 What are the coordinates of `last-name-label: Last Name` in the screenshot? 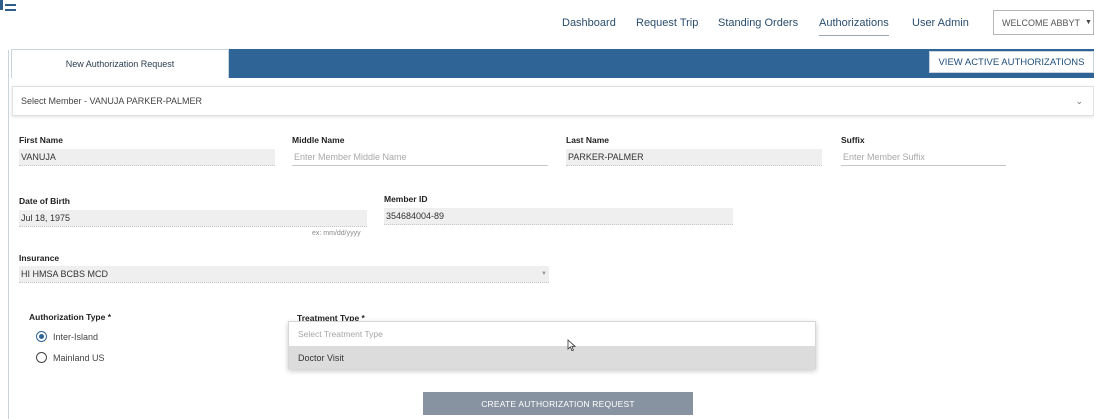 It's located at (587, 140).